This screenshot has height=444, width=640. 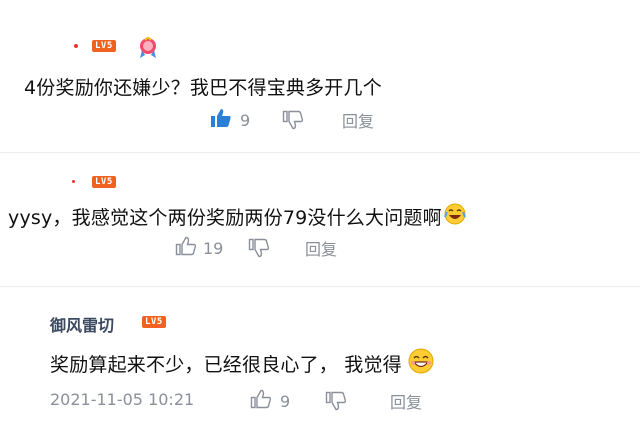 What do you see at coordinates (122, 399) in the screenshot?
I see `timestamp: 2021-11-05 10:21` at bounding box center [122, 399].